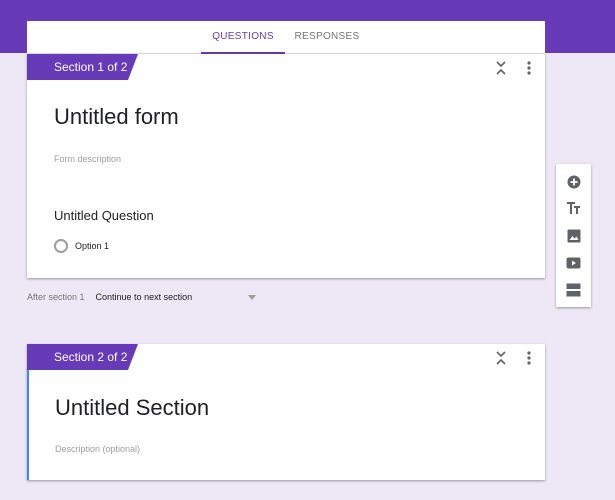 The width and height of the screenshot is (615, 500). What do you see at coordinates (104, 215) in the screenshot?
I see `question-title: Untitled Question` at bounding box center [104, 215].